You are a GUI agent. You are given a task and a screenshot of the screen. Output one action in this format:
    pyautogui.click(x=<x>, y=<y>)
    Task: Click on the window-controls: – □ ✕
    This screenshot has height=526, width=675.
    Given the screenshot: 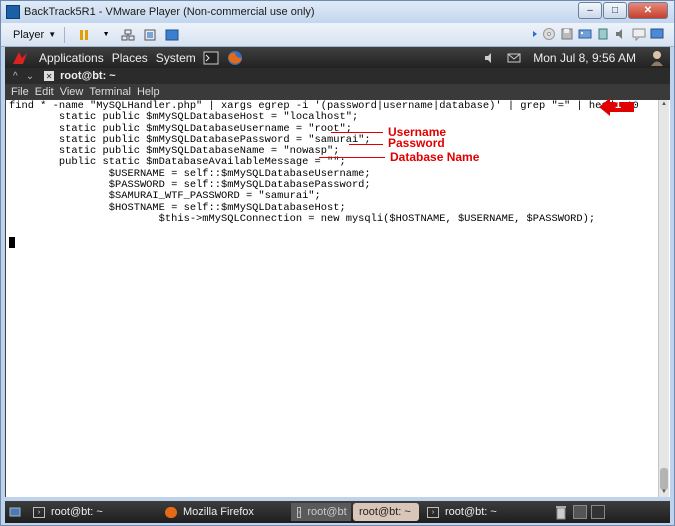 What is the action you would take?
    pyautogui.click(x=622, y=10)
    